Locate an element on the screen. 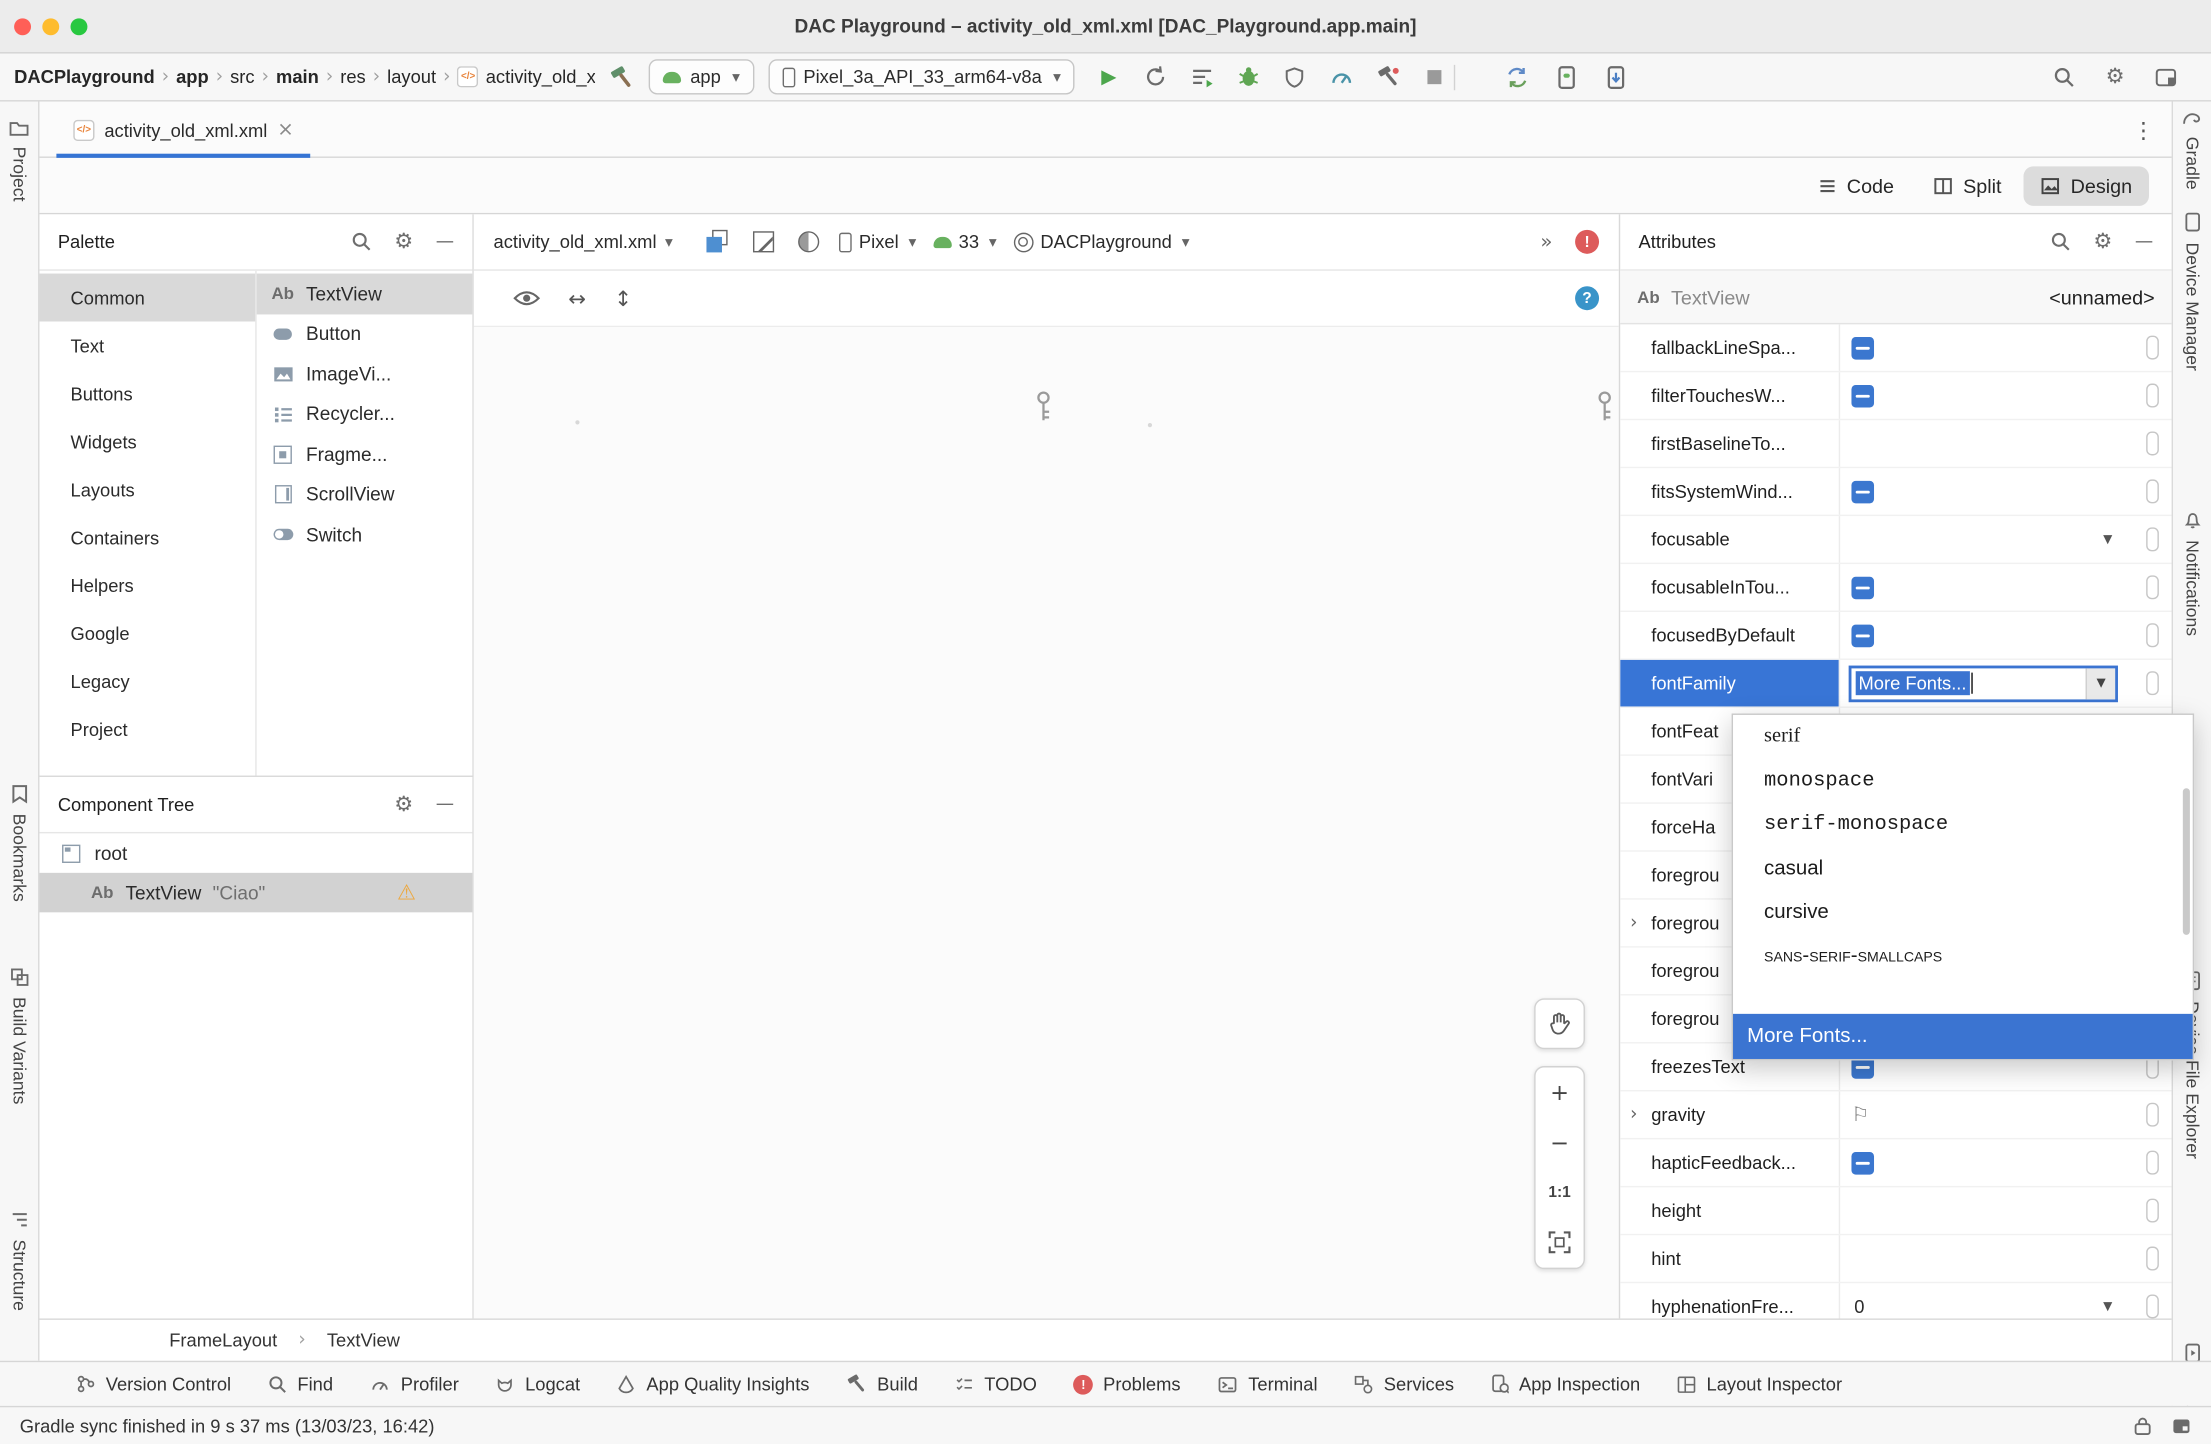 The height and width of the screenshot is (1444, 2211). sync-gradle-icon is located at coordinates (1518, 77).